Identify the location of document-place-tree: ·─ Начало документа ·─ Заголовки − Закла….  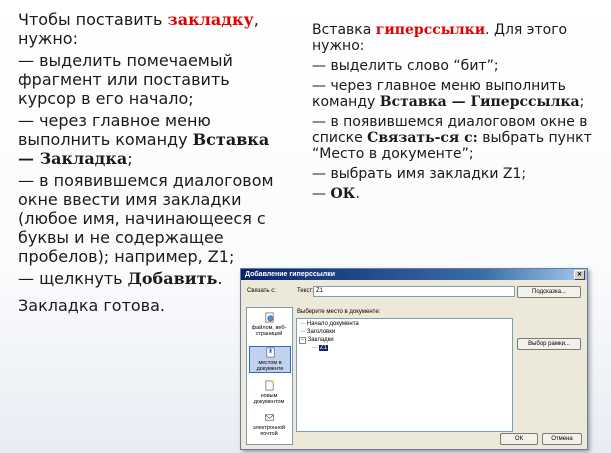
(404, 375).